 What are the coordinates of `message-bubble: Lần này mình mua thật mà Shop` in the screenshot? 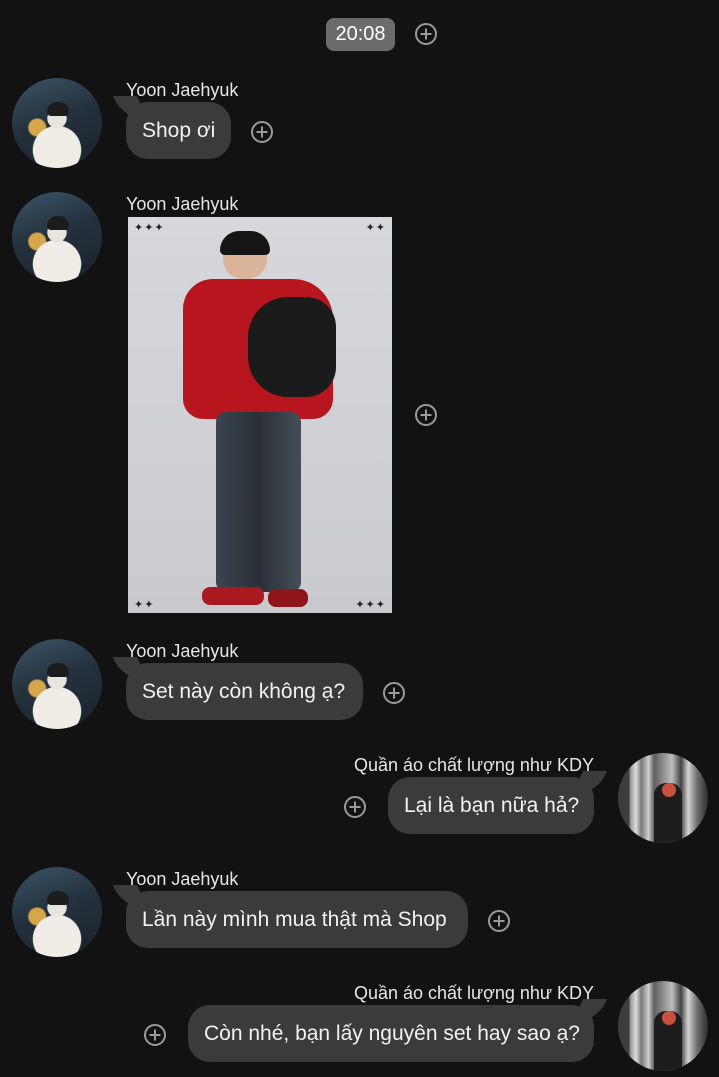 It's located at (297, 919).